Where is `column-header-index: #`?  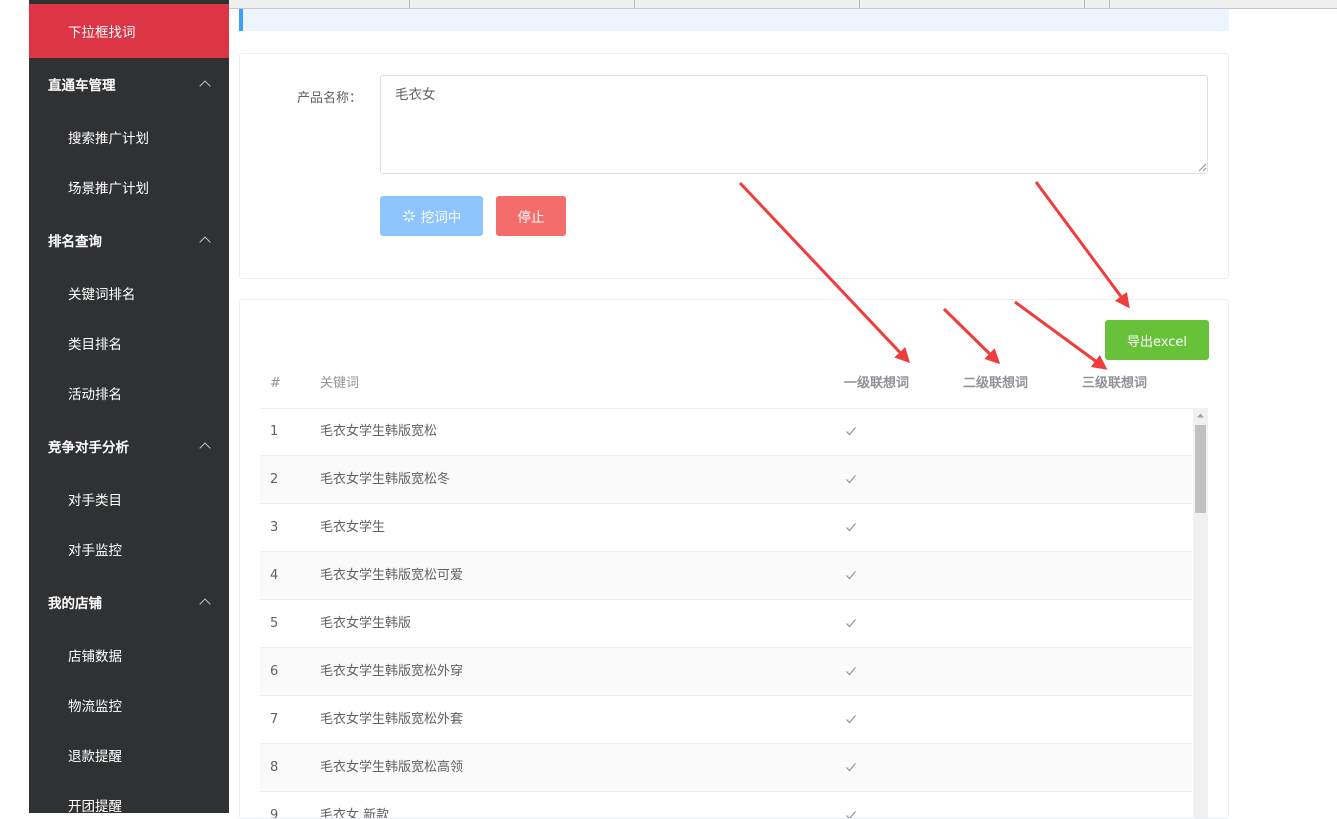
column-header-index: # is located at coordinates (275, 383).